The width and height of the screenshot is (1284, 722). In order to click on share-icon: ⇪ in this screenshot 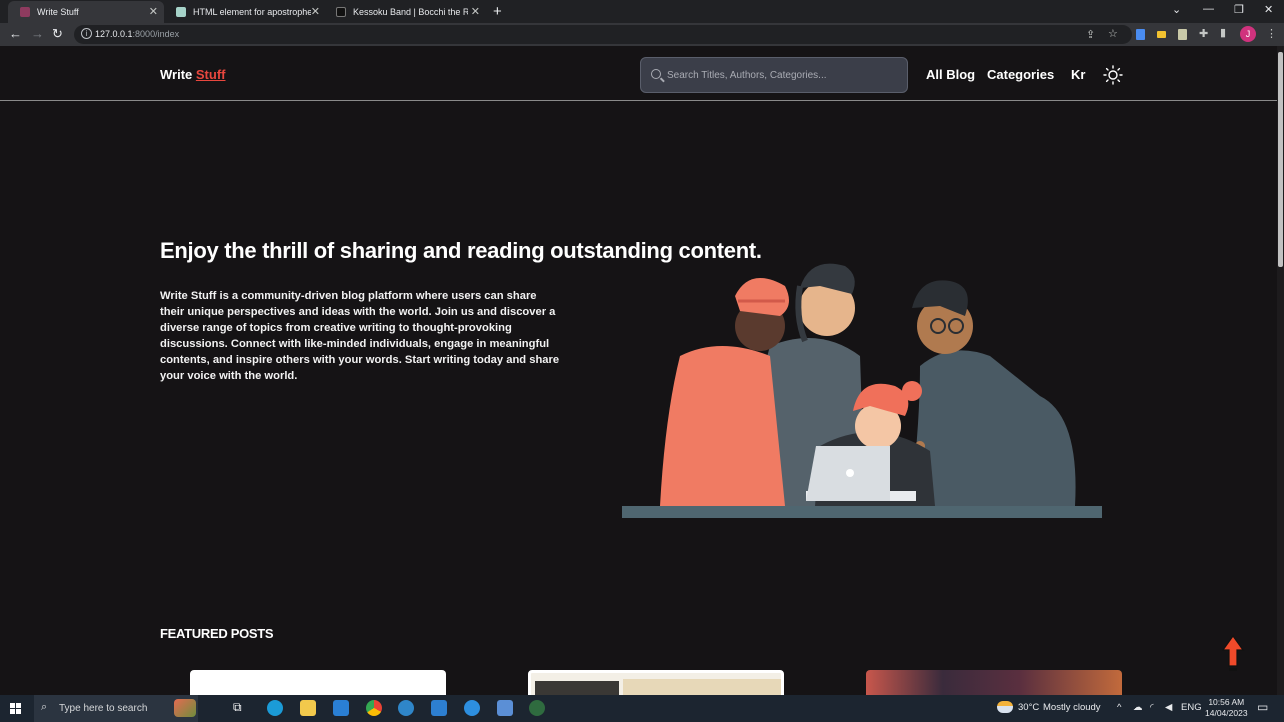, I will do `click(1090, 34)`.